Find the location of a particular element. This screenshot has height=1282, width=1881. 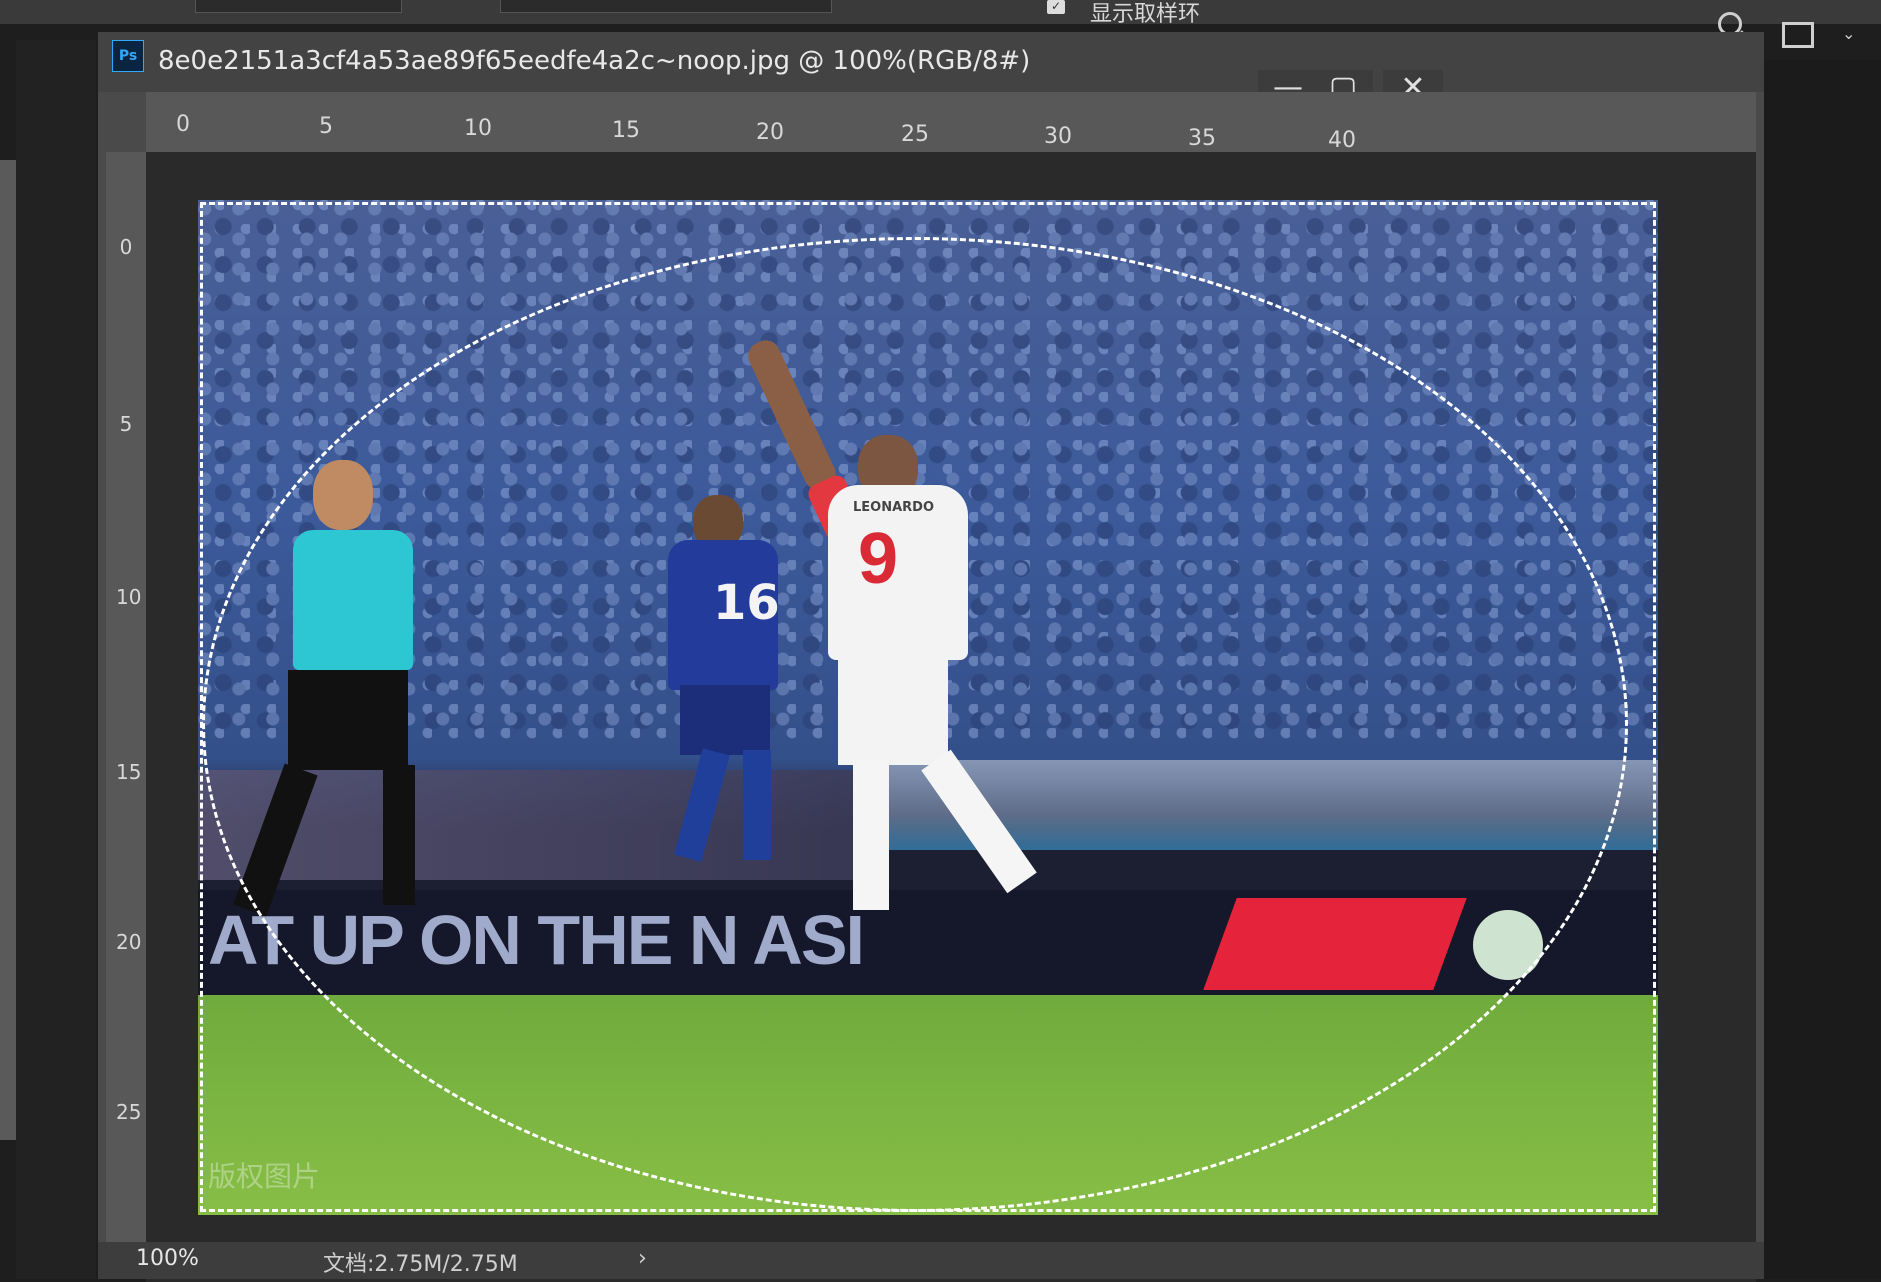

chevron-down-icon: ⌄ is located at coordinates (1848, 33).